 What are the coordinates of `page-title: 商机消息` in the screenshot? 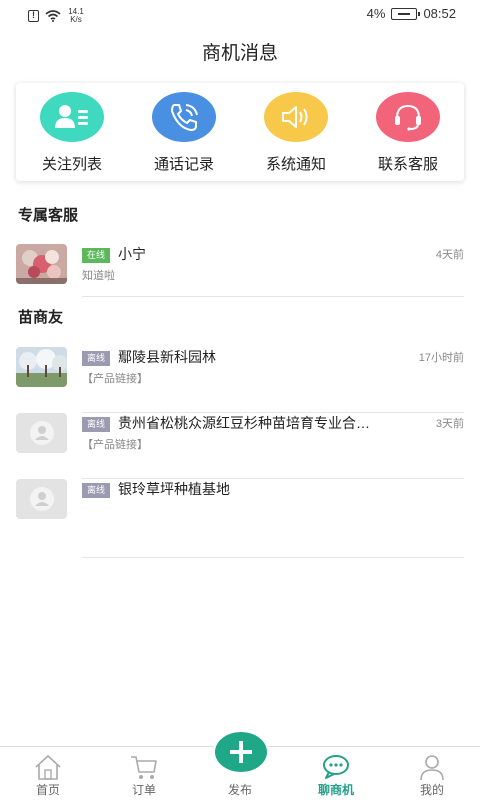 It's located at (239, 53).